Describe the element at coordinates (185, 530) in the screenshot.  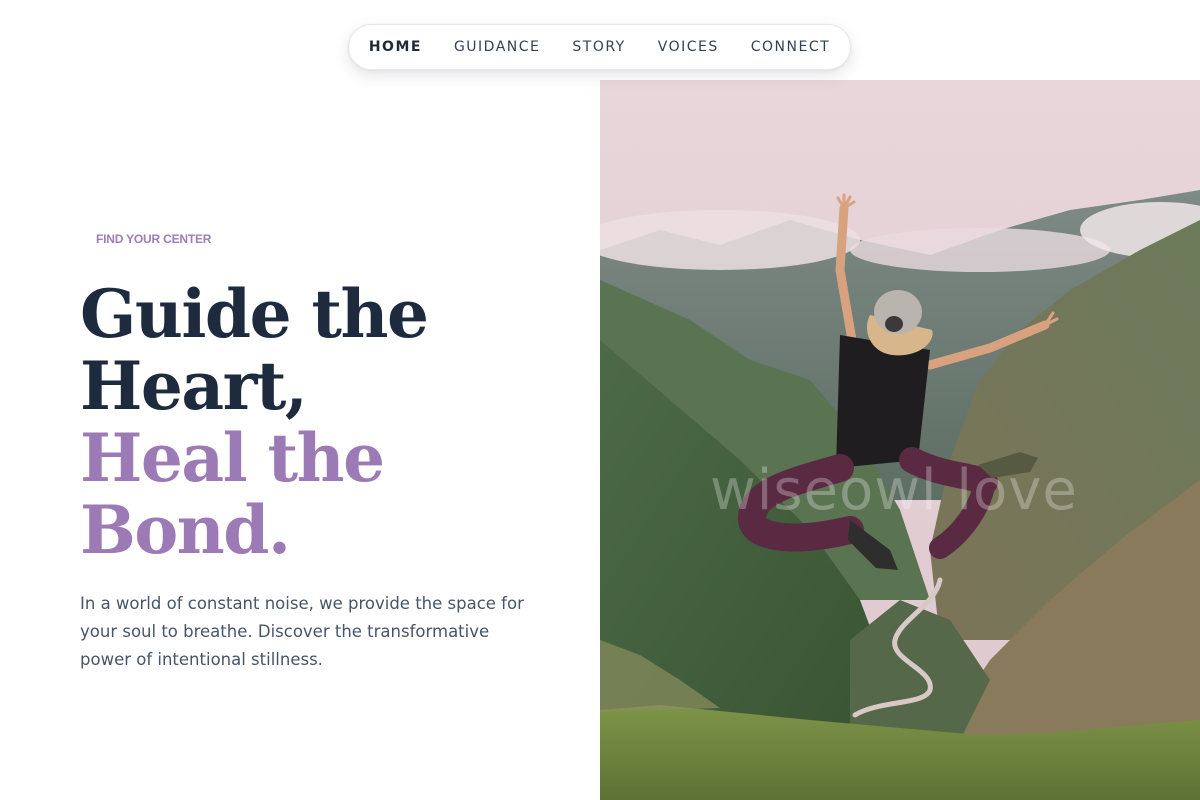
I see `headline-line-4: Bond.` at that location.